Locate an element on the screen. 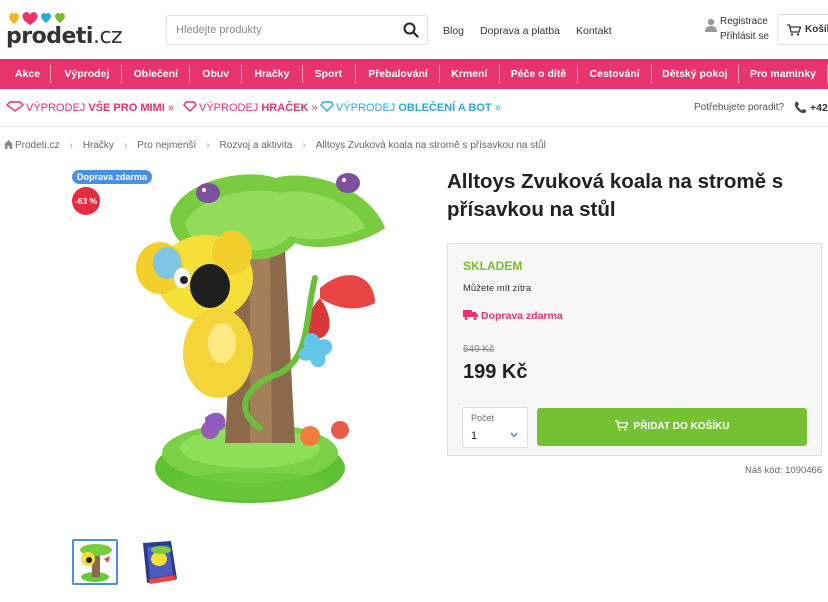 This screenshot has height=602, width=828. nav-item-vyprodej: Výprodej is located at coordinates (86, 74).